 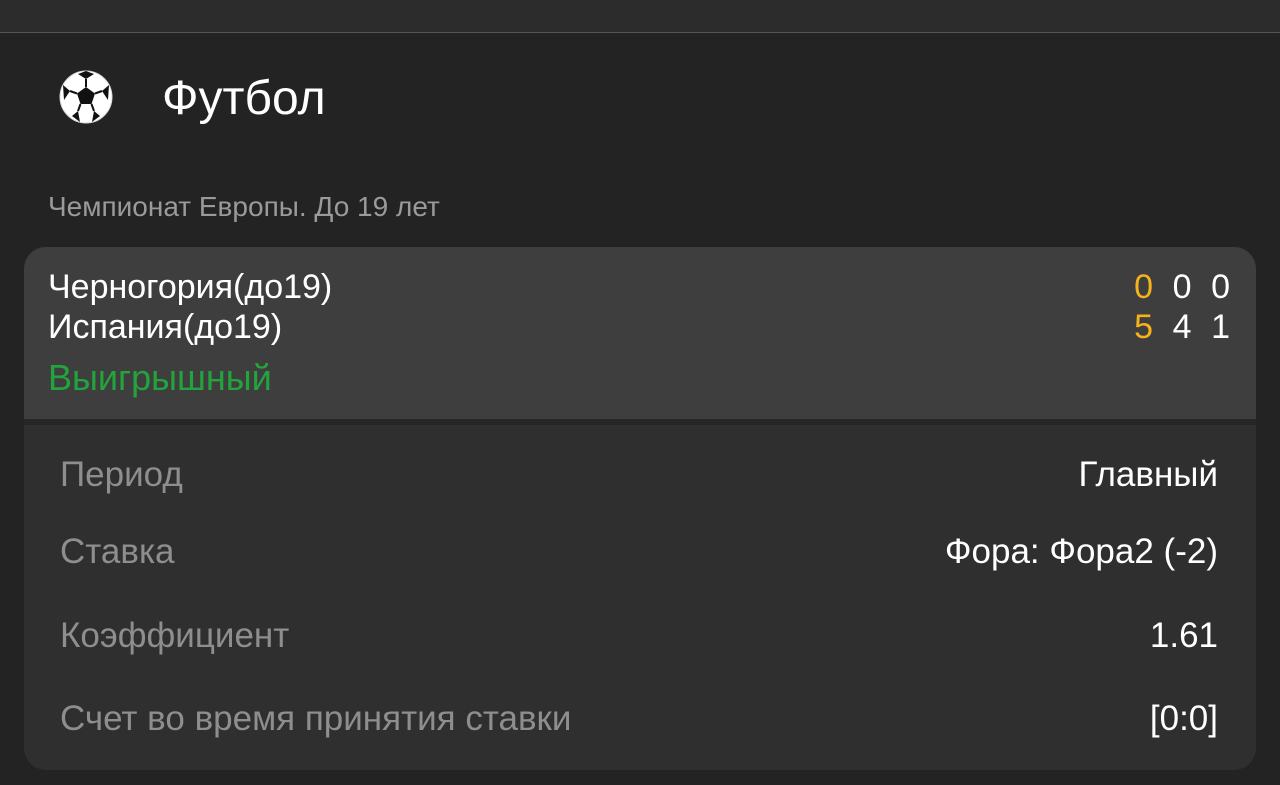 I want to click on detail-label: Период, so click(x=121, y=474).